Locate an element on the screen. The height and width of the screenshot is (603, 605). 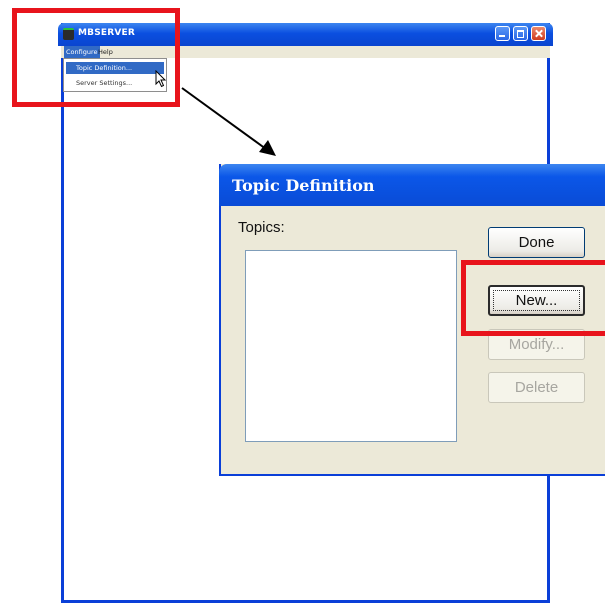
close-icon is located at coordinates (538, 33).